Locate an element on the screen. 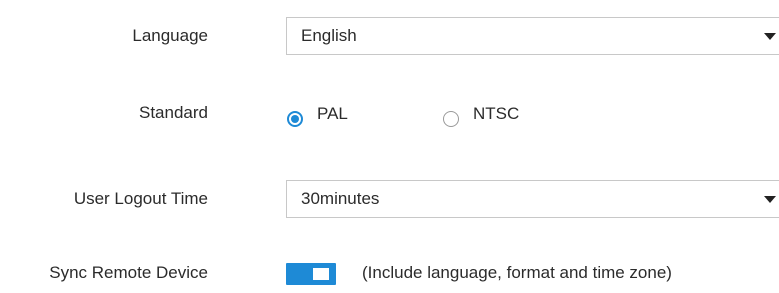  radio-pal-indicator is located at coordinates (295, 119).